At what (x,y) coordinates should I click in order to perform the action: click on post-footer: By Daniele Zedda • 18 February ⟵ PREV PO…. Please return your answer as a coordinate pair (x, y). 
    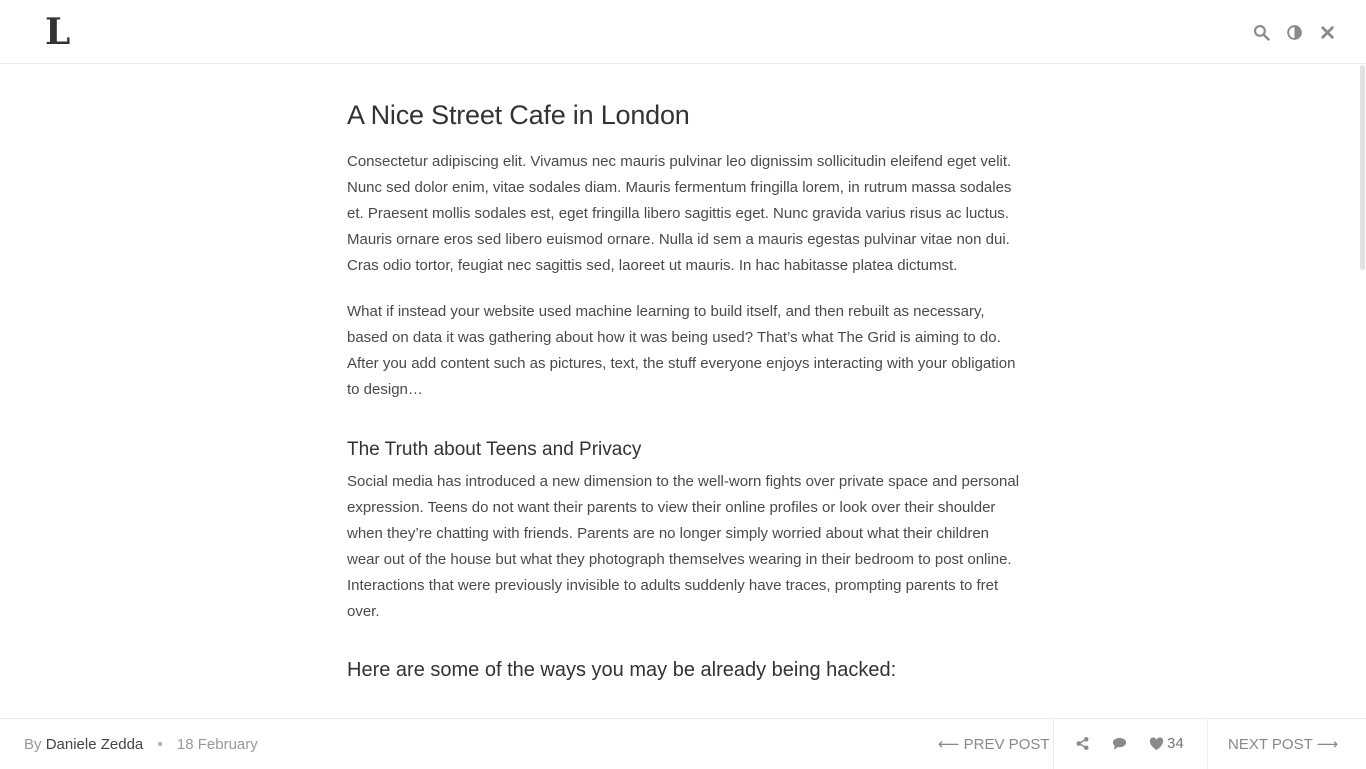
    Looking at the image, I should click on (683, 743).